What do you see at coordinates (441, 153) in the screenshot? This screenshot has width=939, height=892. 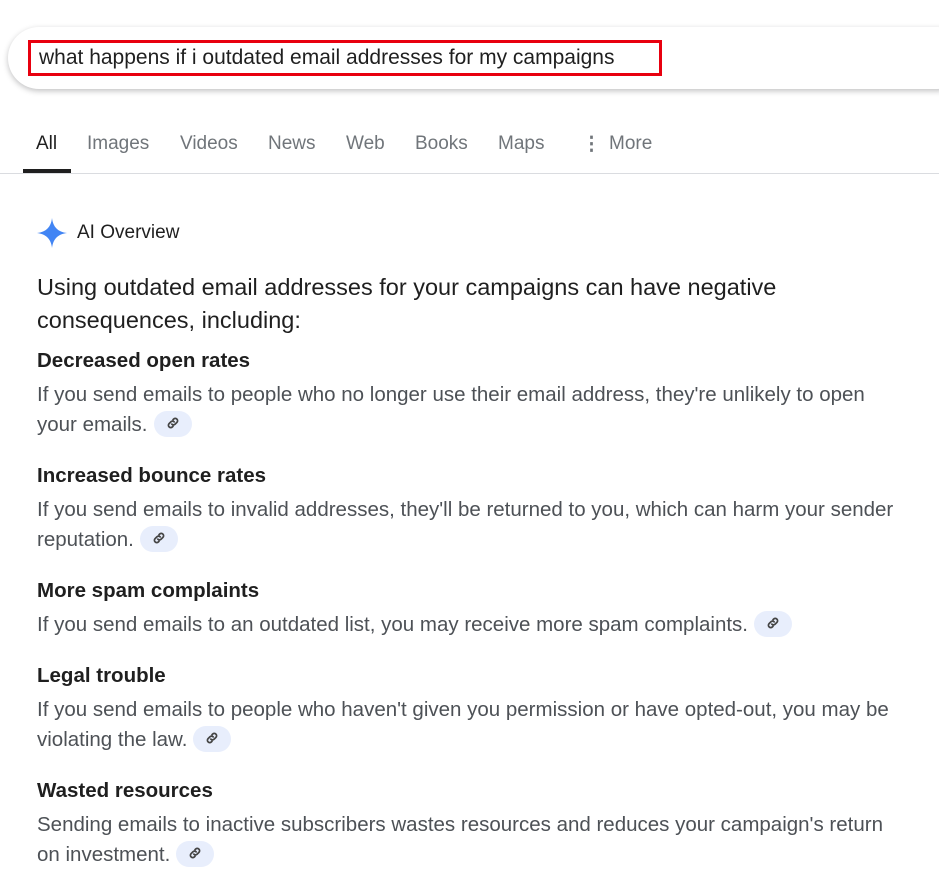 I see `tab-books: Books` at bounding box center [441, 153].